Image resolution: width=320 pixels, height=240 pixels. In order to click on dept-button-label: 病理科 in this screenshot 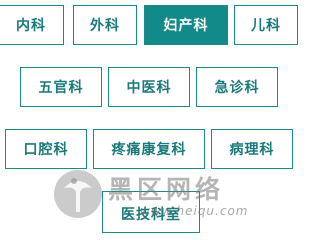, I will do `click(252, 150)`.